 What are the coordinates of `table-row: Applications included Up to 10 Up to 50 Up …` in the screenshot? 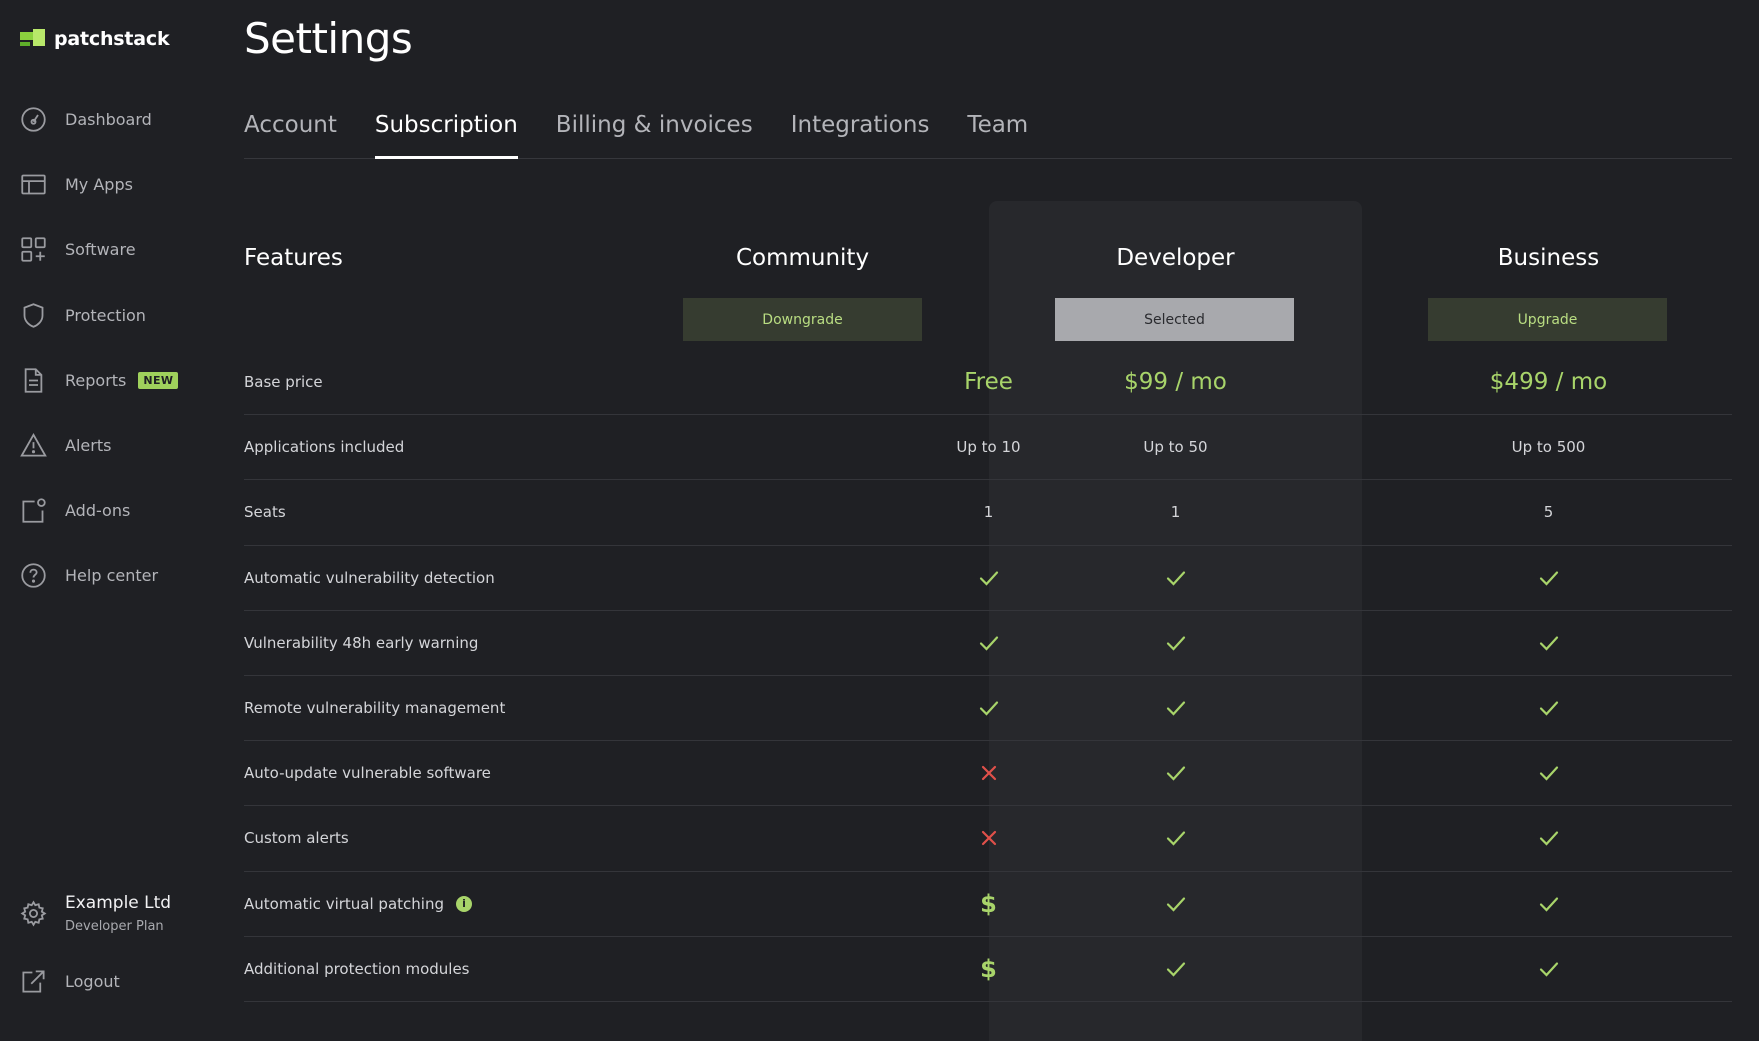 It's located at (988, 448).